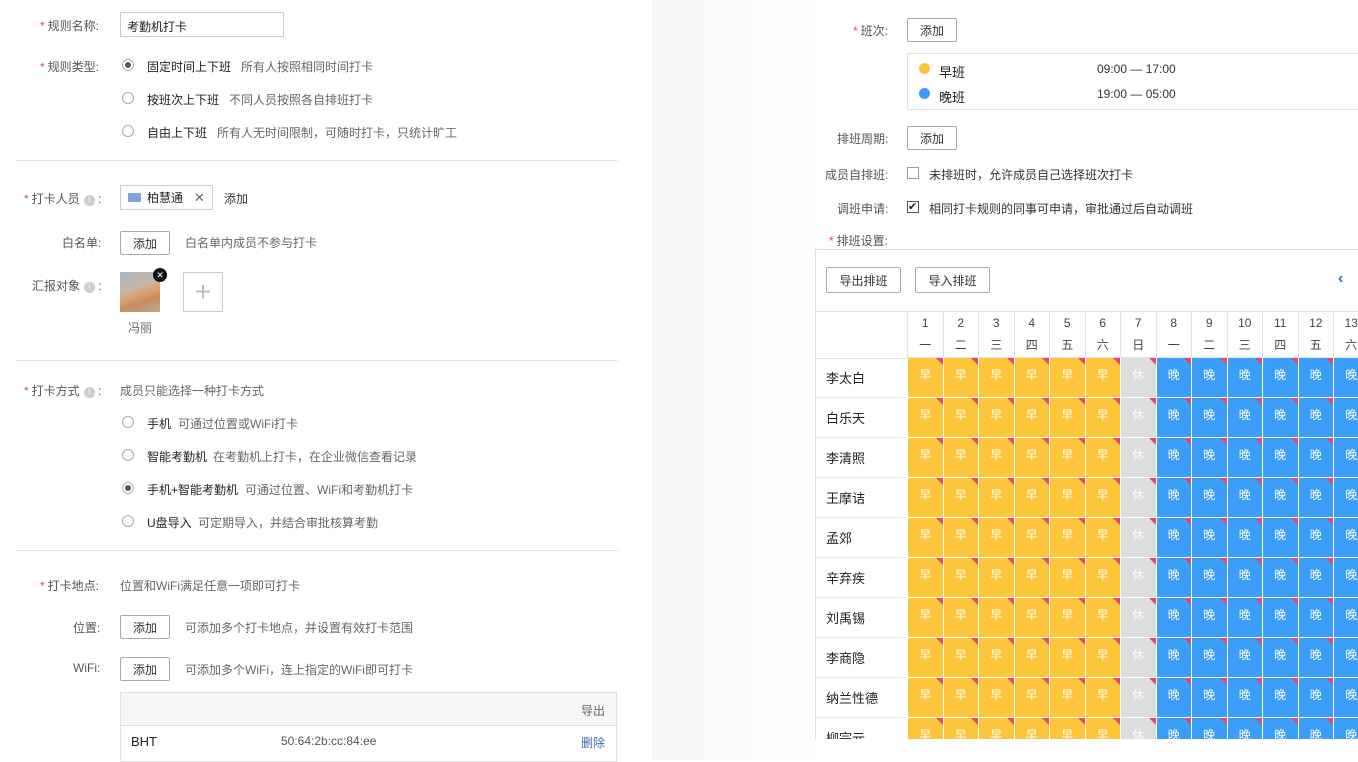  I want to click on whitelist-add-button: 添加, so click(145, 243).